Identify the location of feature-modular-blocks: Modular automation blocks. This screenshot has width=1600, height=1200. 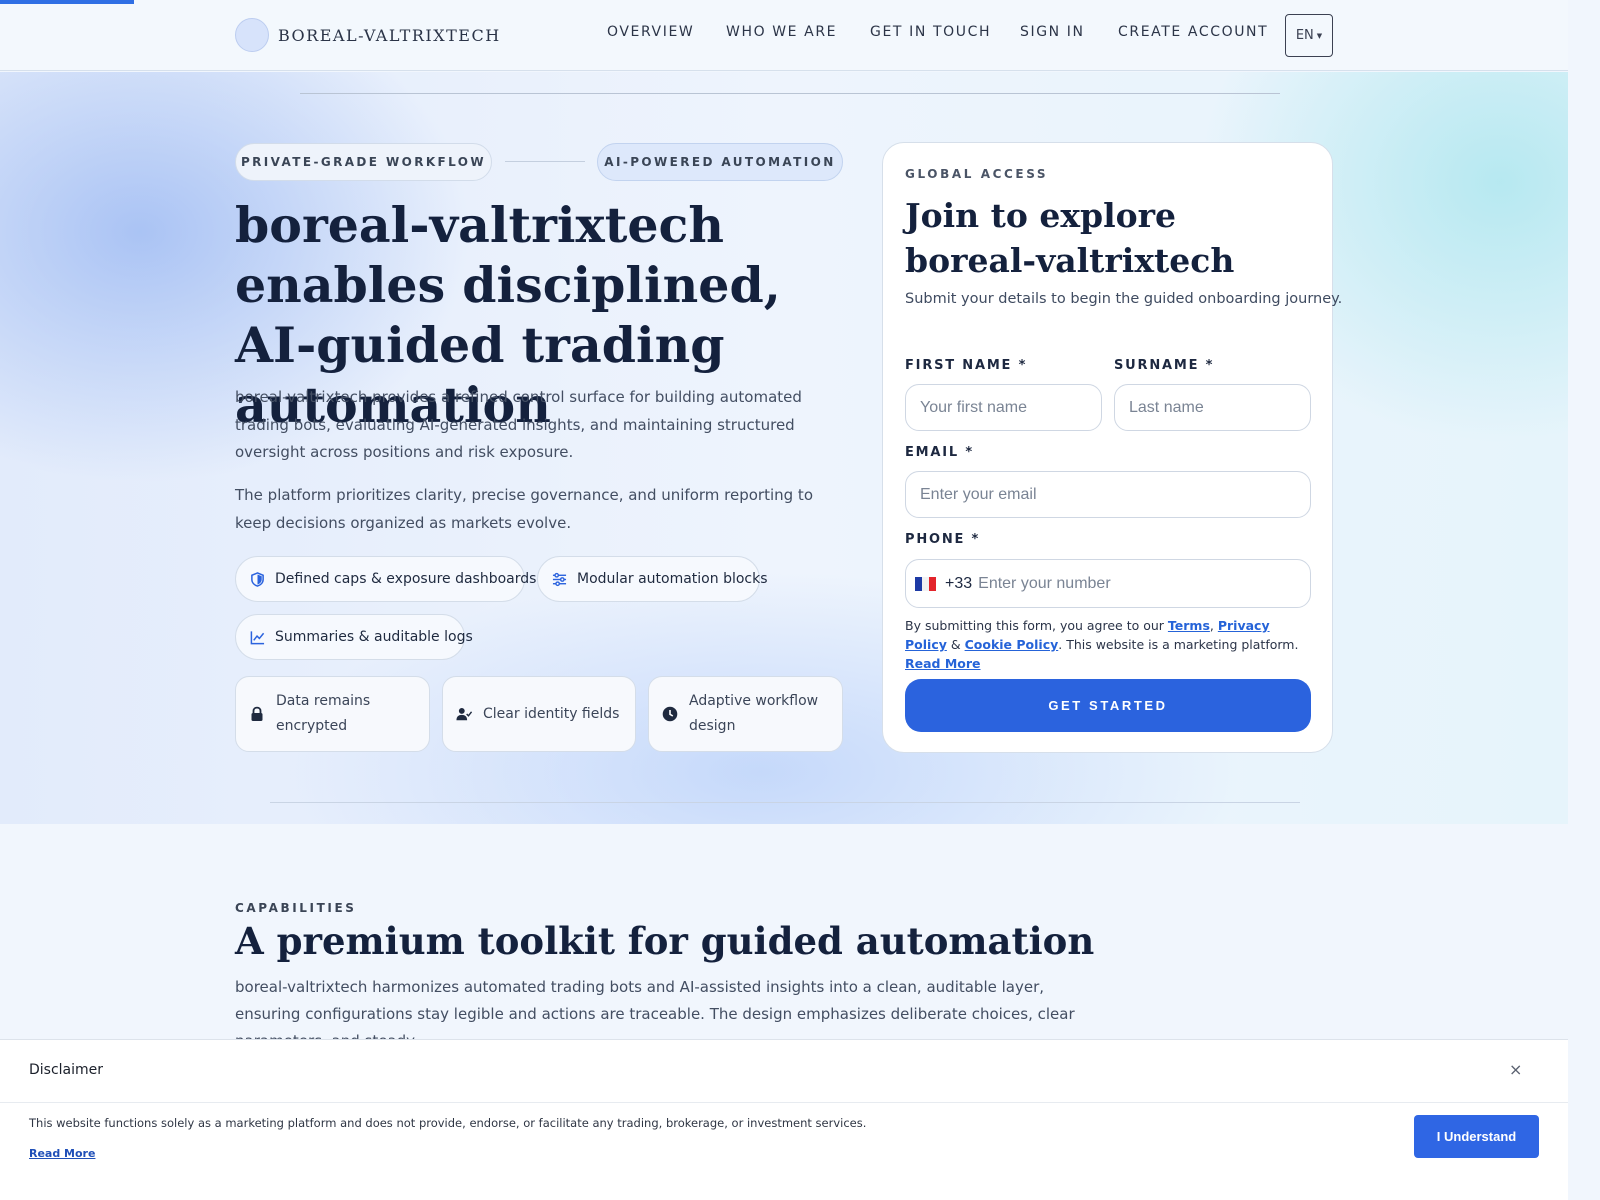
(652, 579).